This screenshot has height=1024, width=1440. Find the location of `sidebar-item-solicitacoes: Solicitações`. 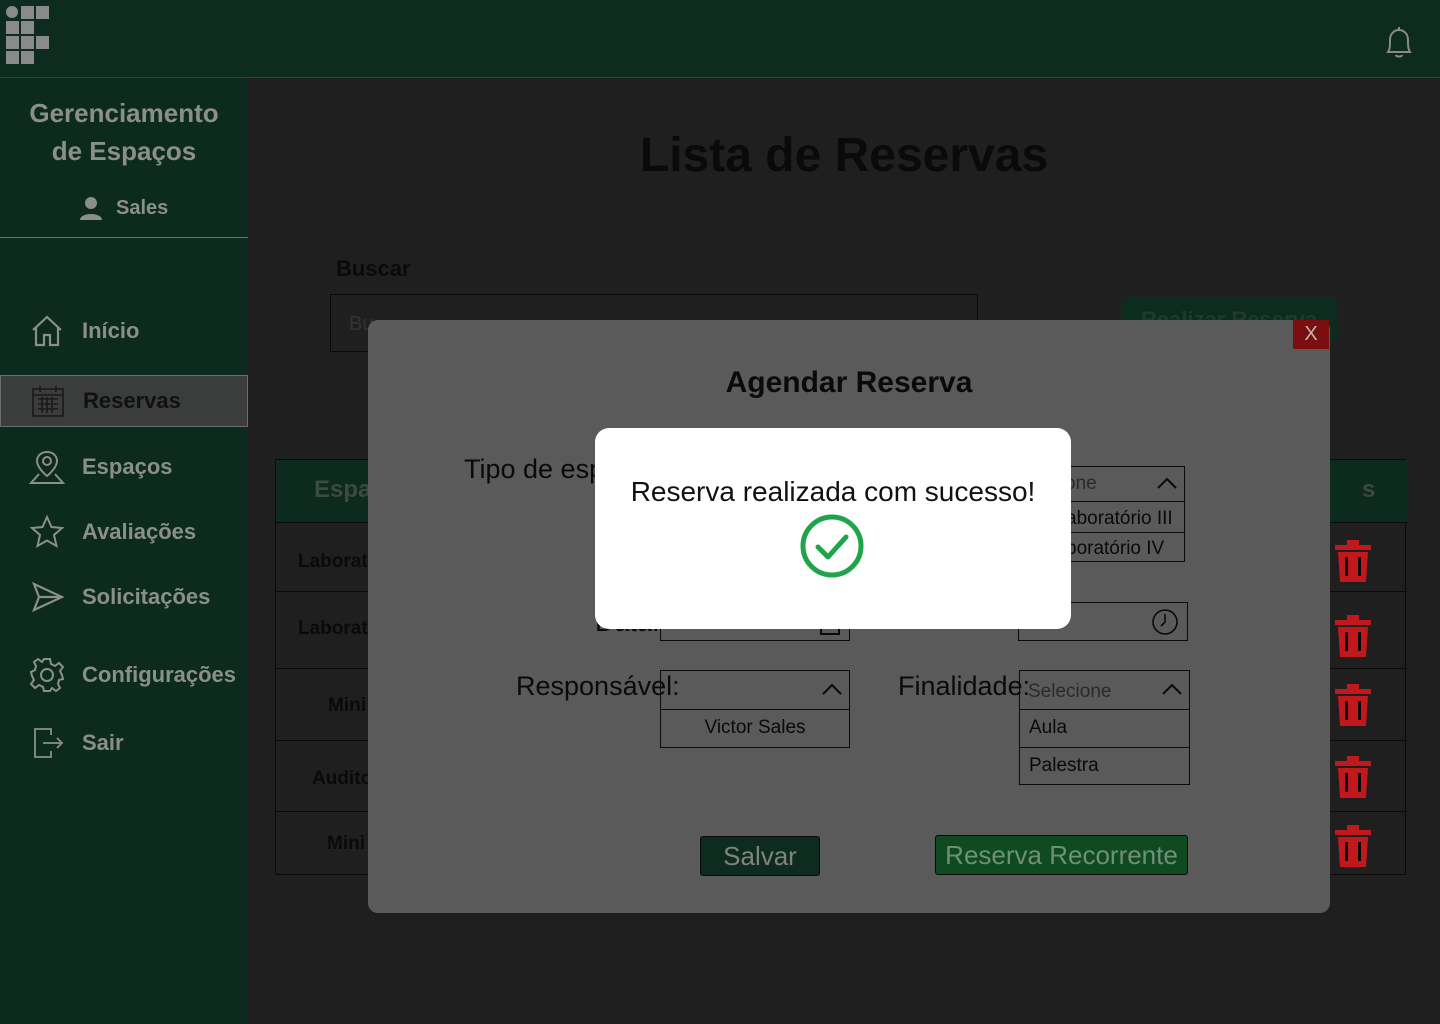

sidebar-item-solicitacoes: Solicitações is located at coordinates (124, 597).